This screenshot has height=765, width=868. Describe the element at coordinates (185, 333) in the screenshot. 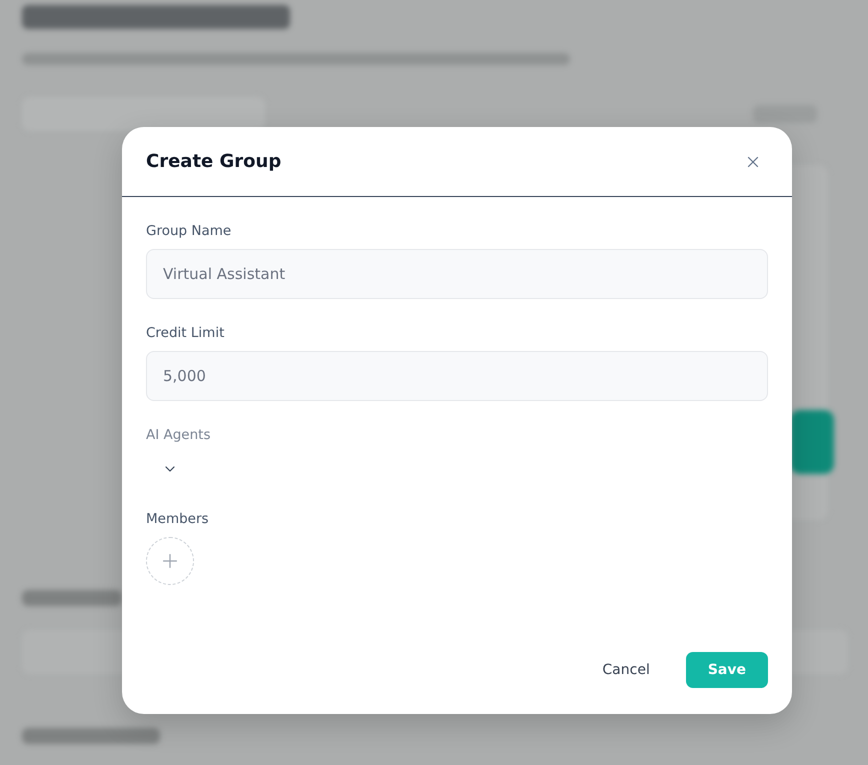

I see `field-label: Credit Limit` at that location.